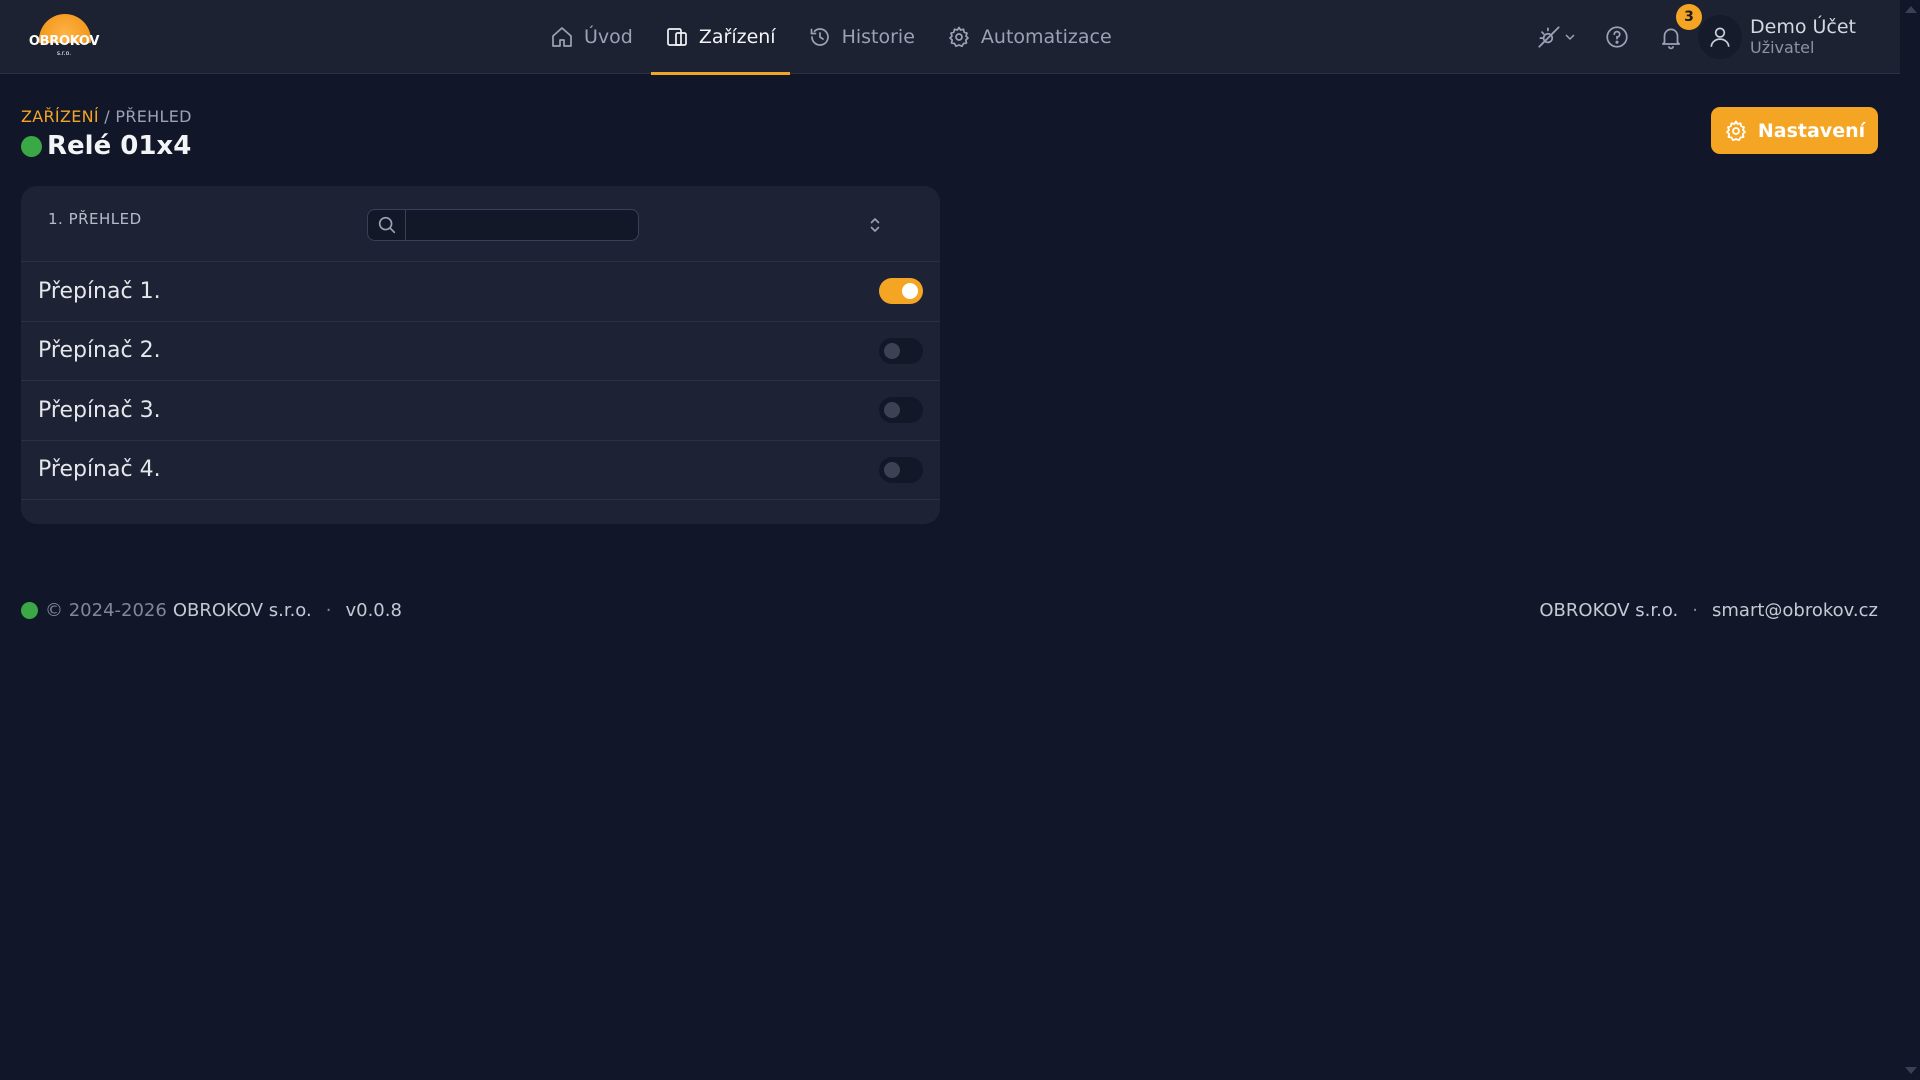 This screenshot has height=1080, width=1920. Describe the element at coordinates (480, 351) in the screenshot. I see `list-item: Přepínač 2.` at that location.